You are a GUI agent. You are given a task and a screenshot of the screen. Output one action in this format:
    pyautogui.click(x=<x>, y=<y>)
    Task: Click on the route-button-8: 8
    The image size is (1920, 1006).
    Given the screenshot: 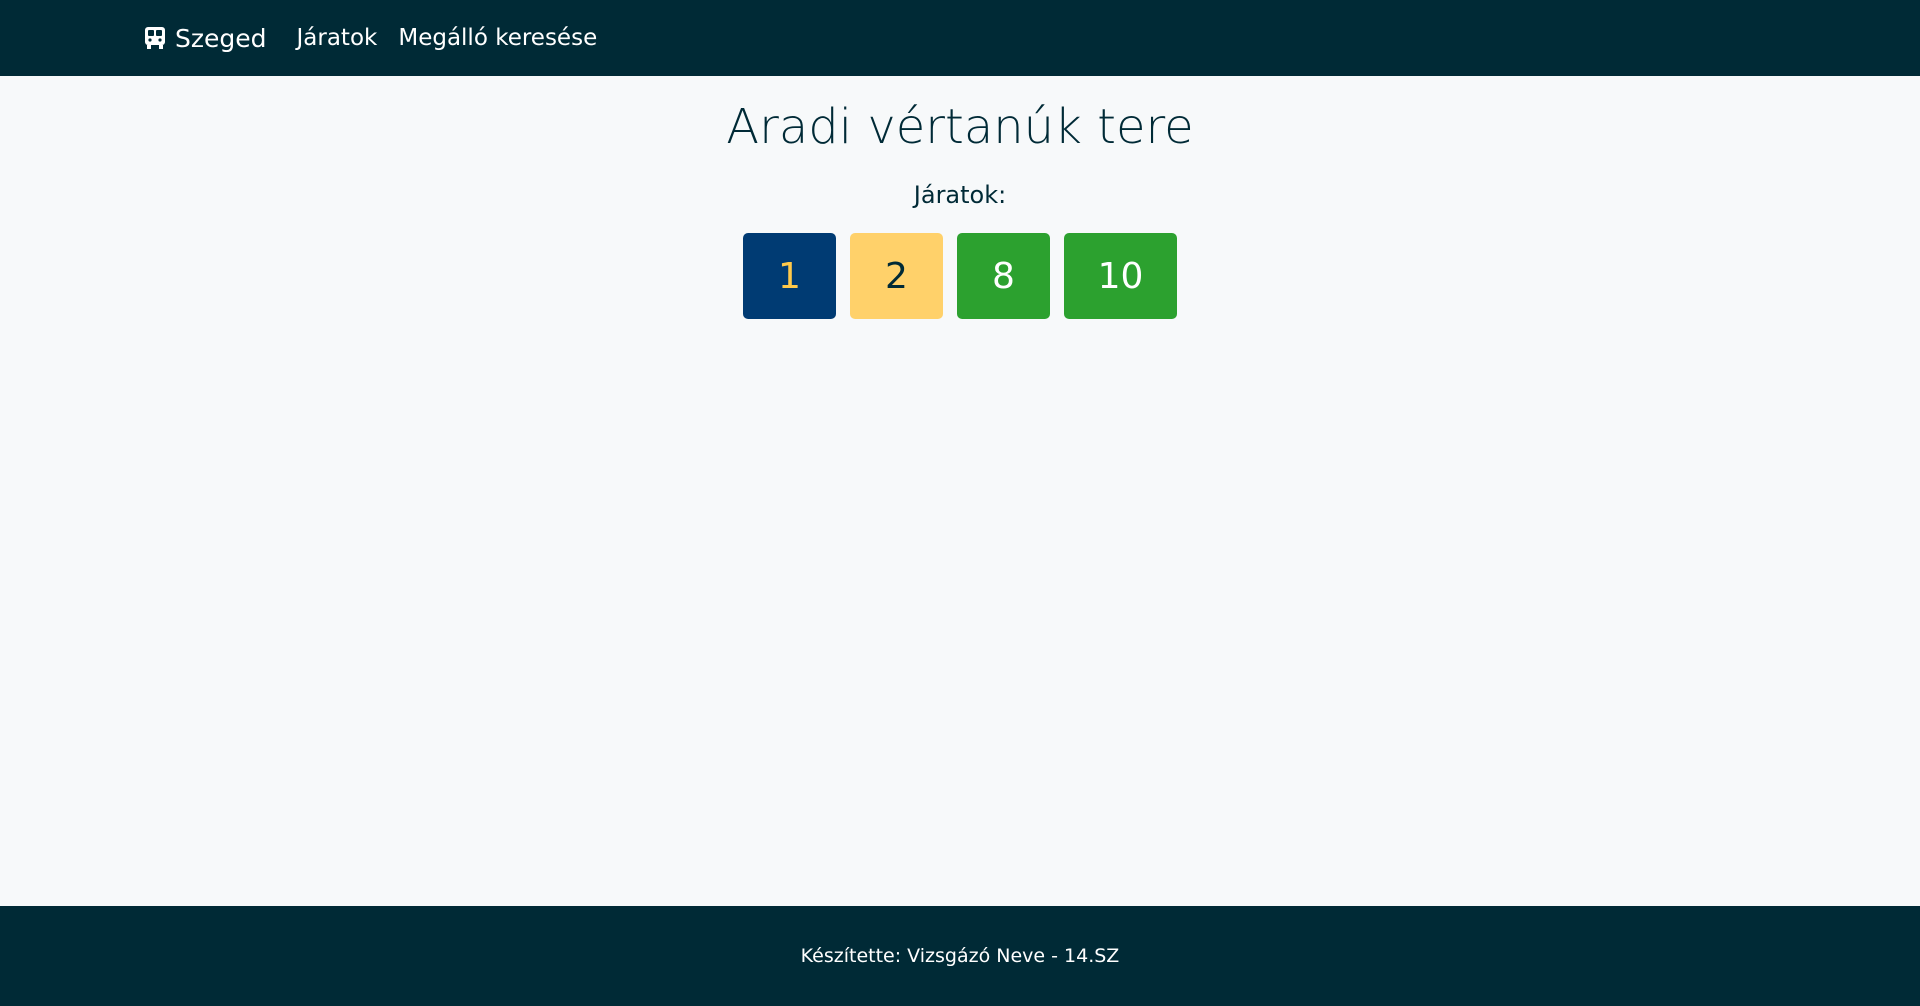 What is the action you would take?
    pyautogui.click(x=1003, y=276)
    